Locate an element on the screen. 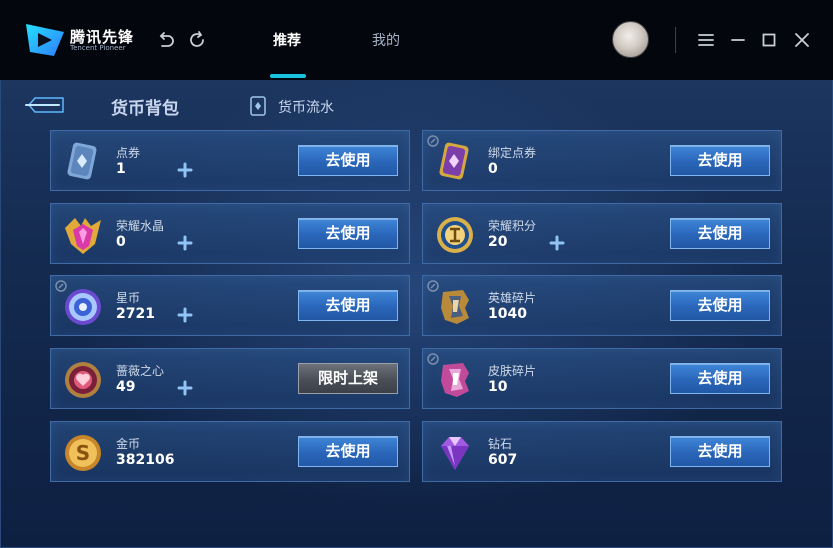 The image size is (833, 548). skin-fragment-icon is located at coordinates (455, 380).